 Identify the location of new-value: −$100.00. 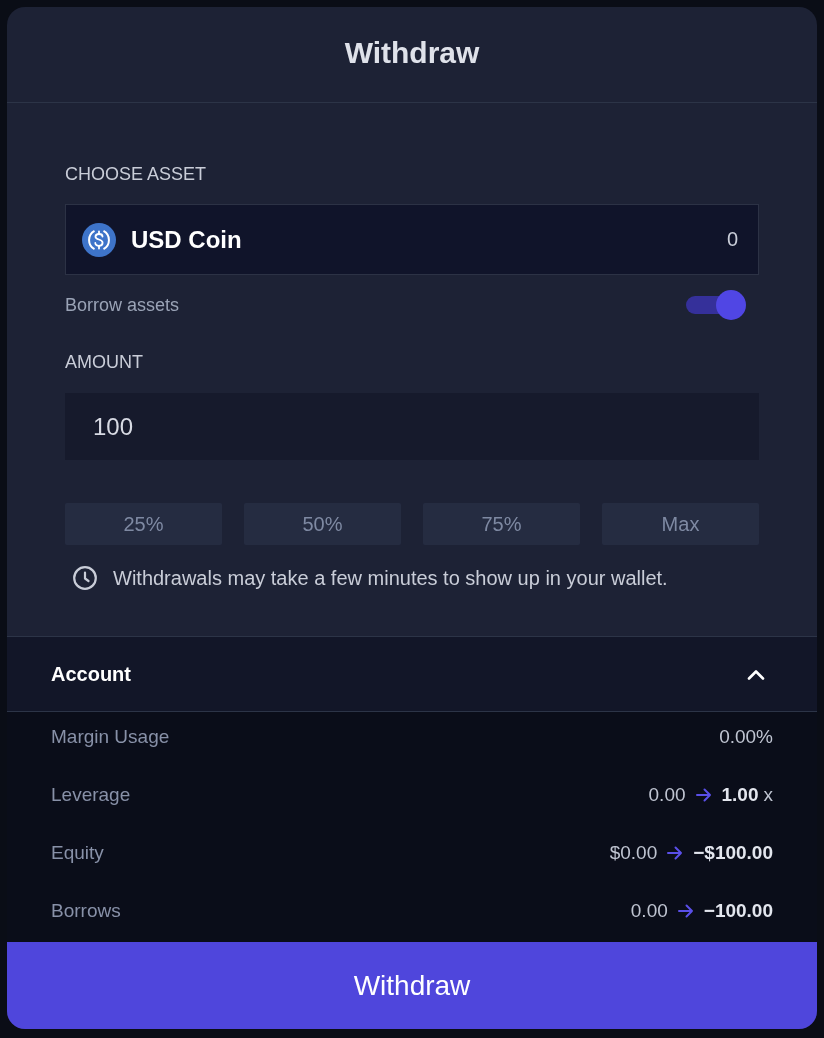
(733, 853).